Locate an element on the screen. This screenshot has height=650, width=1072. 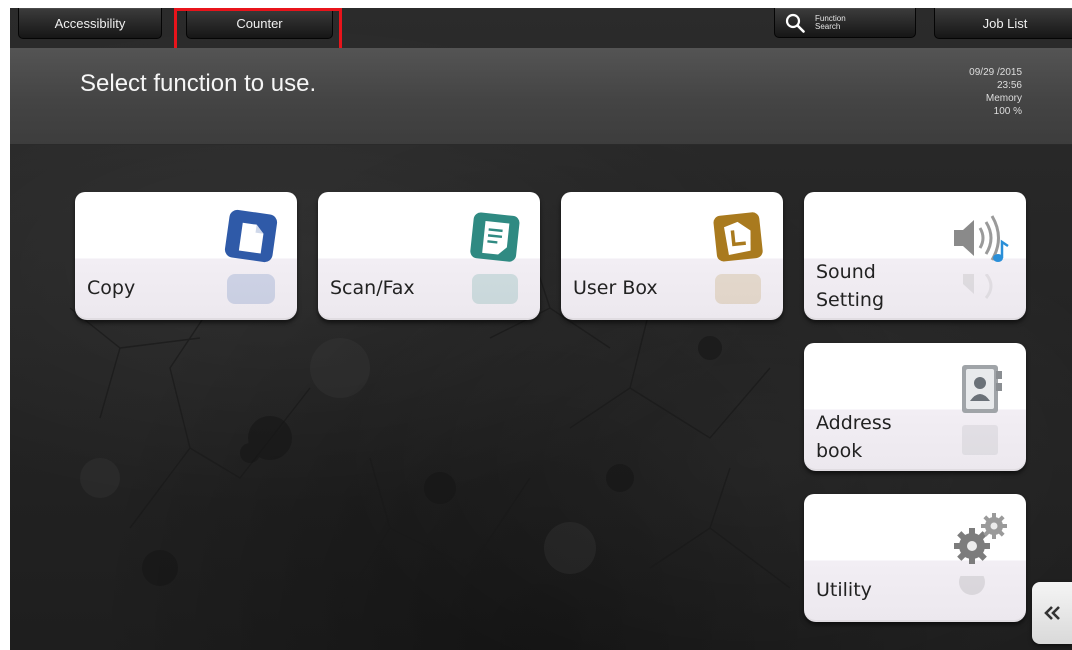
status-memory-label: Memory is located at coordinates (1003, 98).